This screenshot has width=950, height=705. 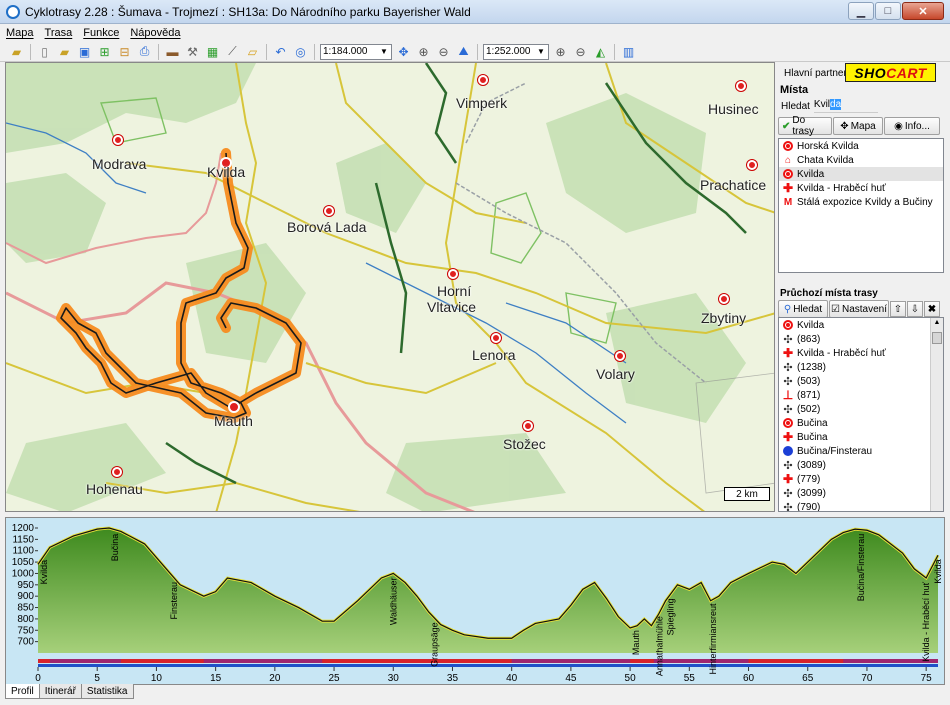 What do you see at coordinates (861, 493) in the screenshot?
I see `list-item: ✣ (3099)` at bounding box center [861, 493].